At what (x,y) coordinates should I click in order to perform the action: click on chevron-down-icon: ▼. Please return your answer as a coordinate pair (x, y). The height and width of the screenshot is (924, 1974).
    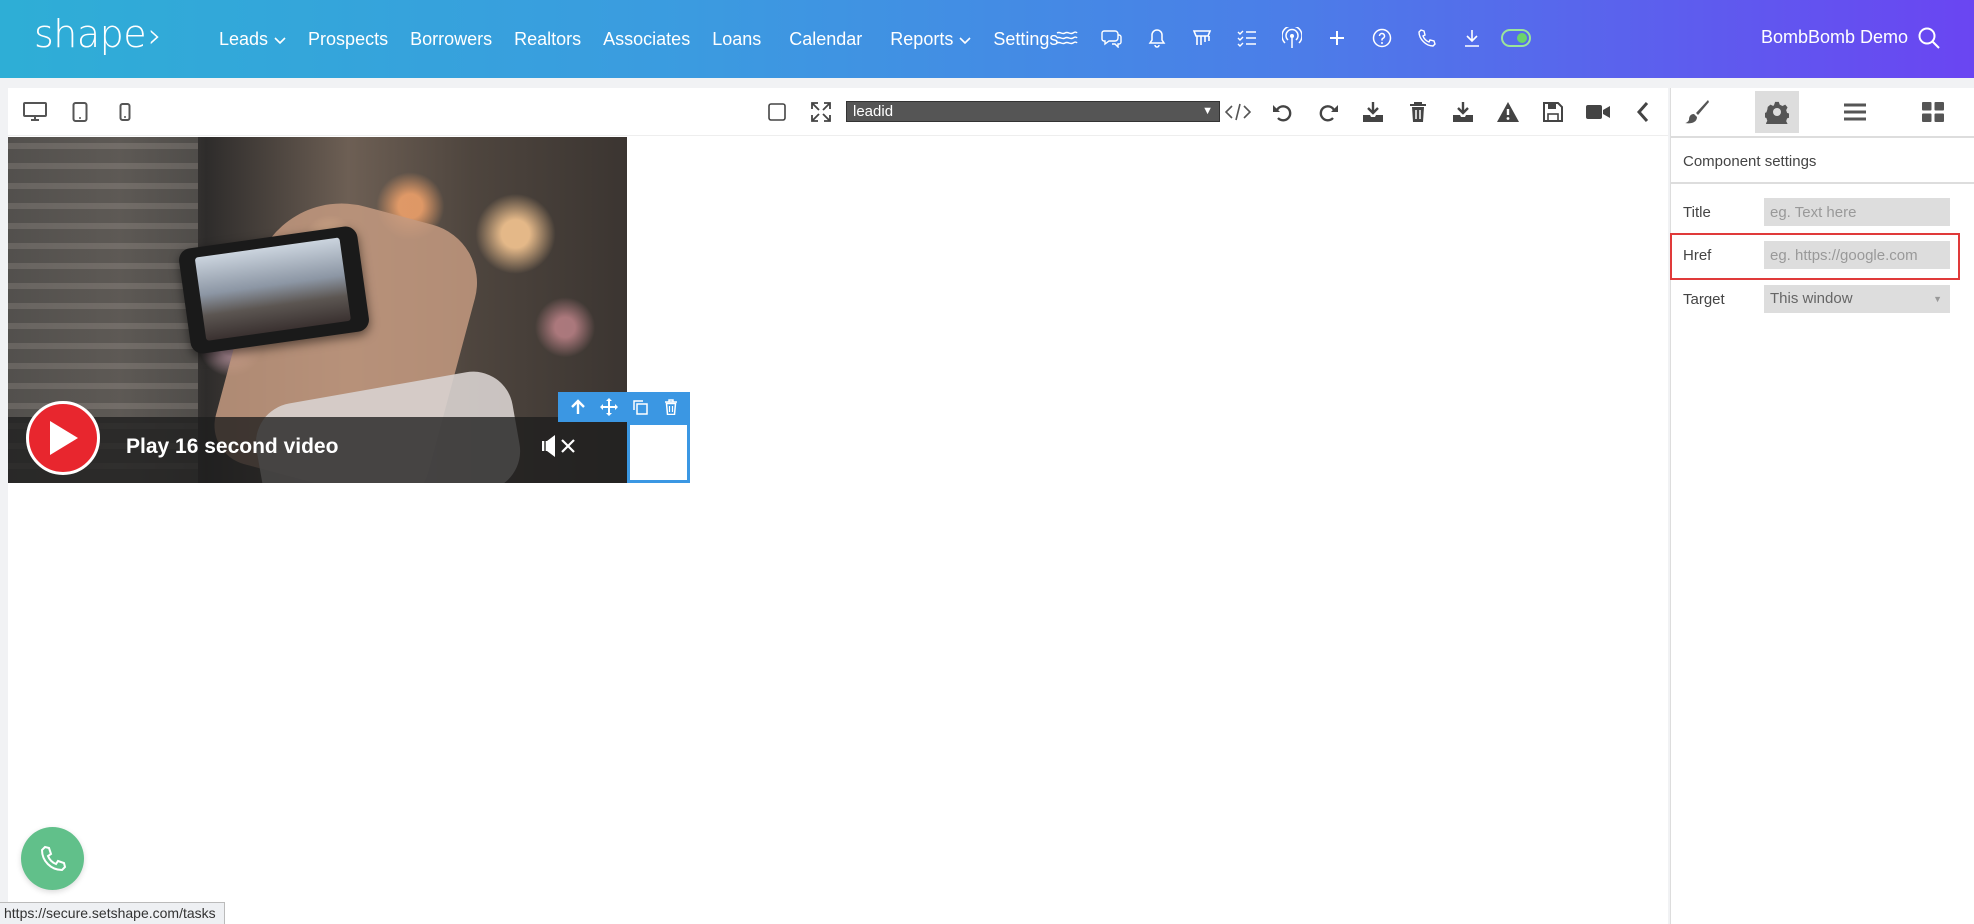
    Looking at the image, I should click on (1937, 299).